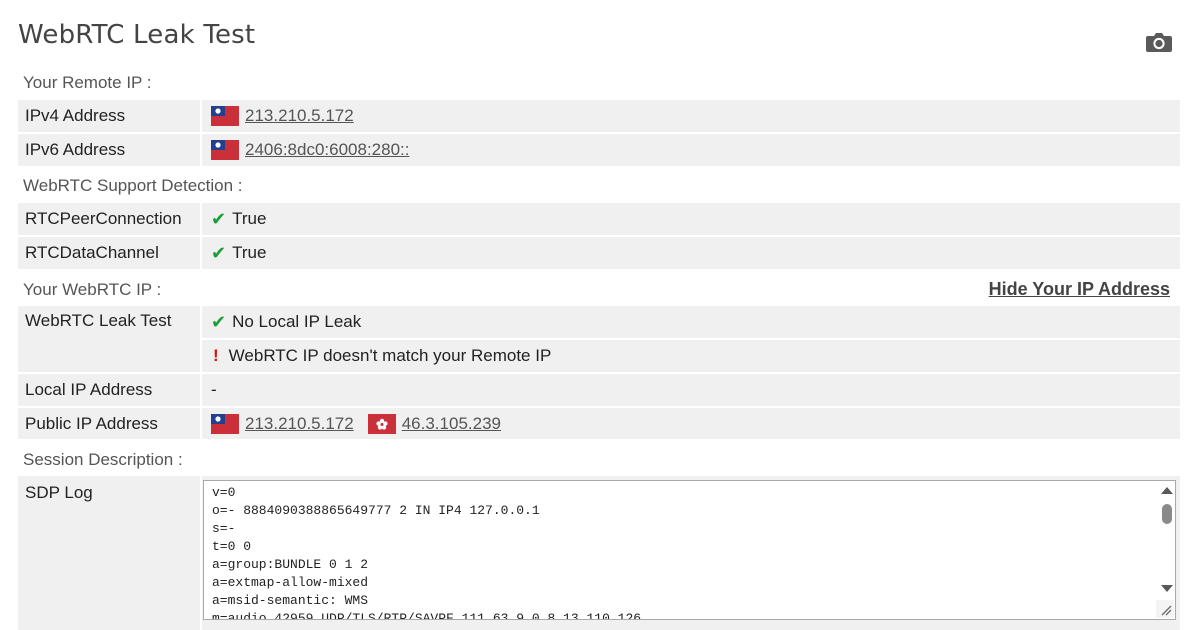 The height and width of the screenshot is (630, 1196). Describe the element at coordinates (299, 424) in the screenshot. I see `public-ip-link-1: 213.210.5.172` at that location.